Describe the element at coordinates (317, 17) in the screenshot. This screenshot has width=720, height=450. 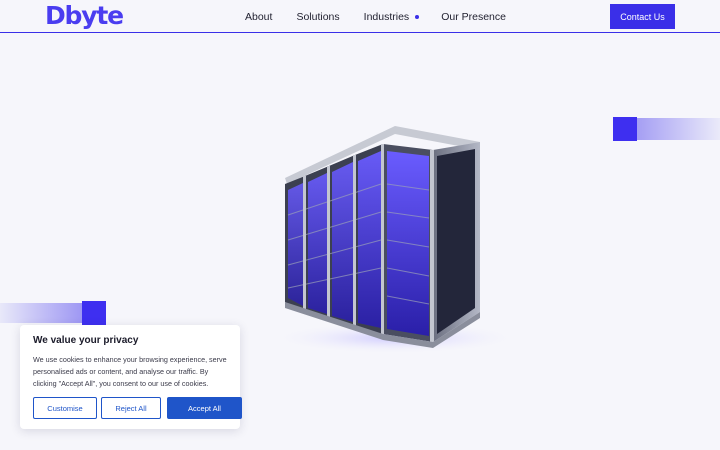
I see `nav-item-solutions: Solutions` at that location.